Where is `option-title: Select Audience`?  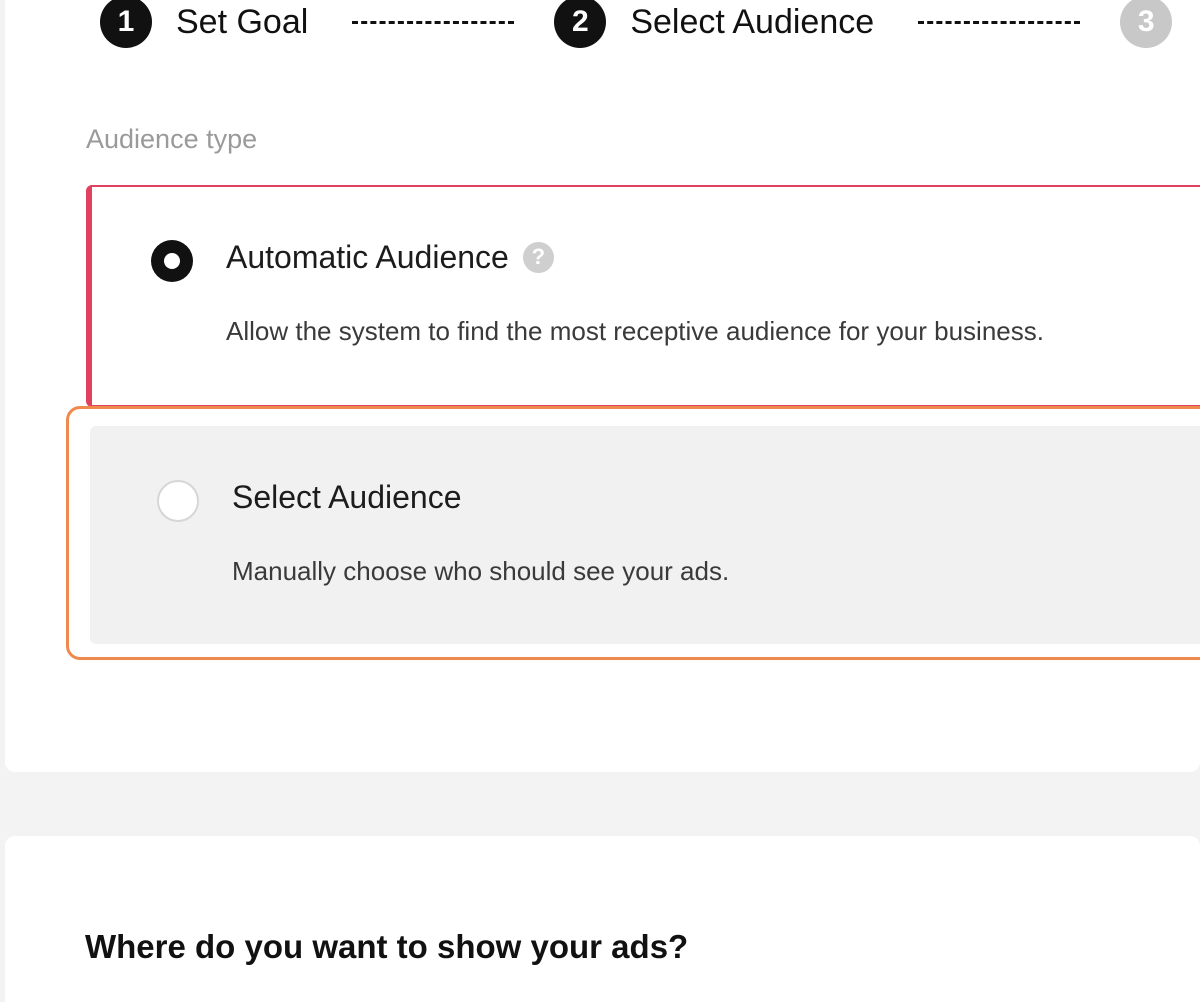 option-title: Select Audience is located at coordinates (347, 497).